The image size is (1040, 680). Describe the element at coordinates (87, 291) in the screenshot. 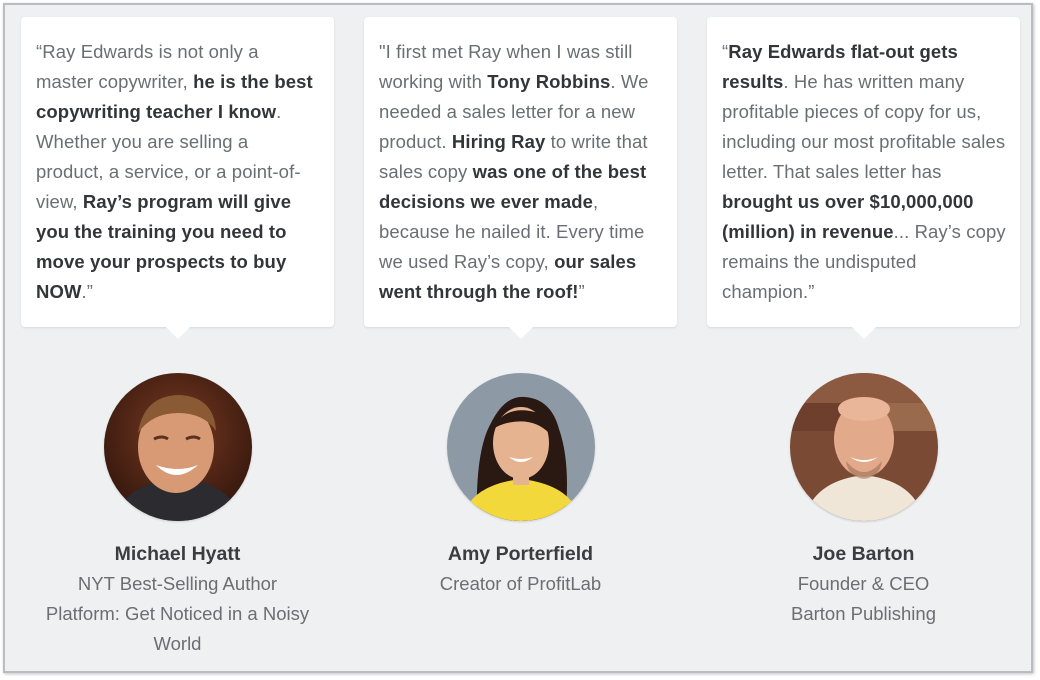

I see `quote-segment: .”` at that location.